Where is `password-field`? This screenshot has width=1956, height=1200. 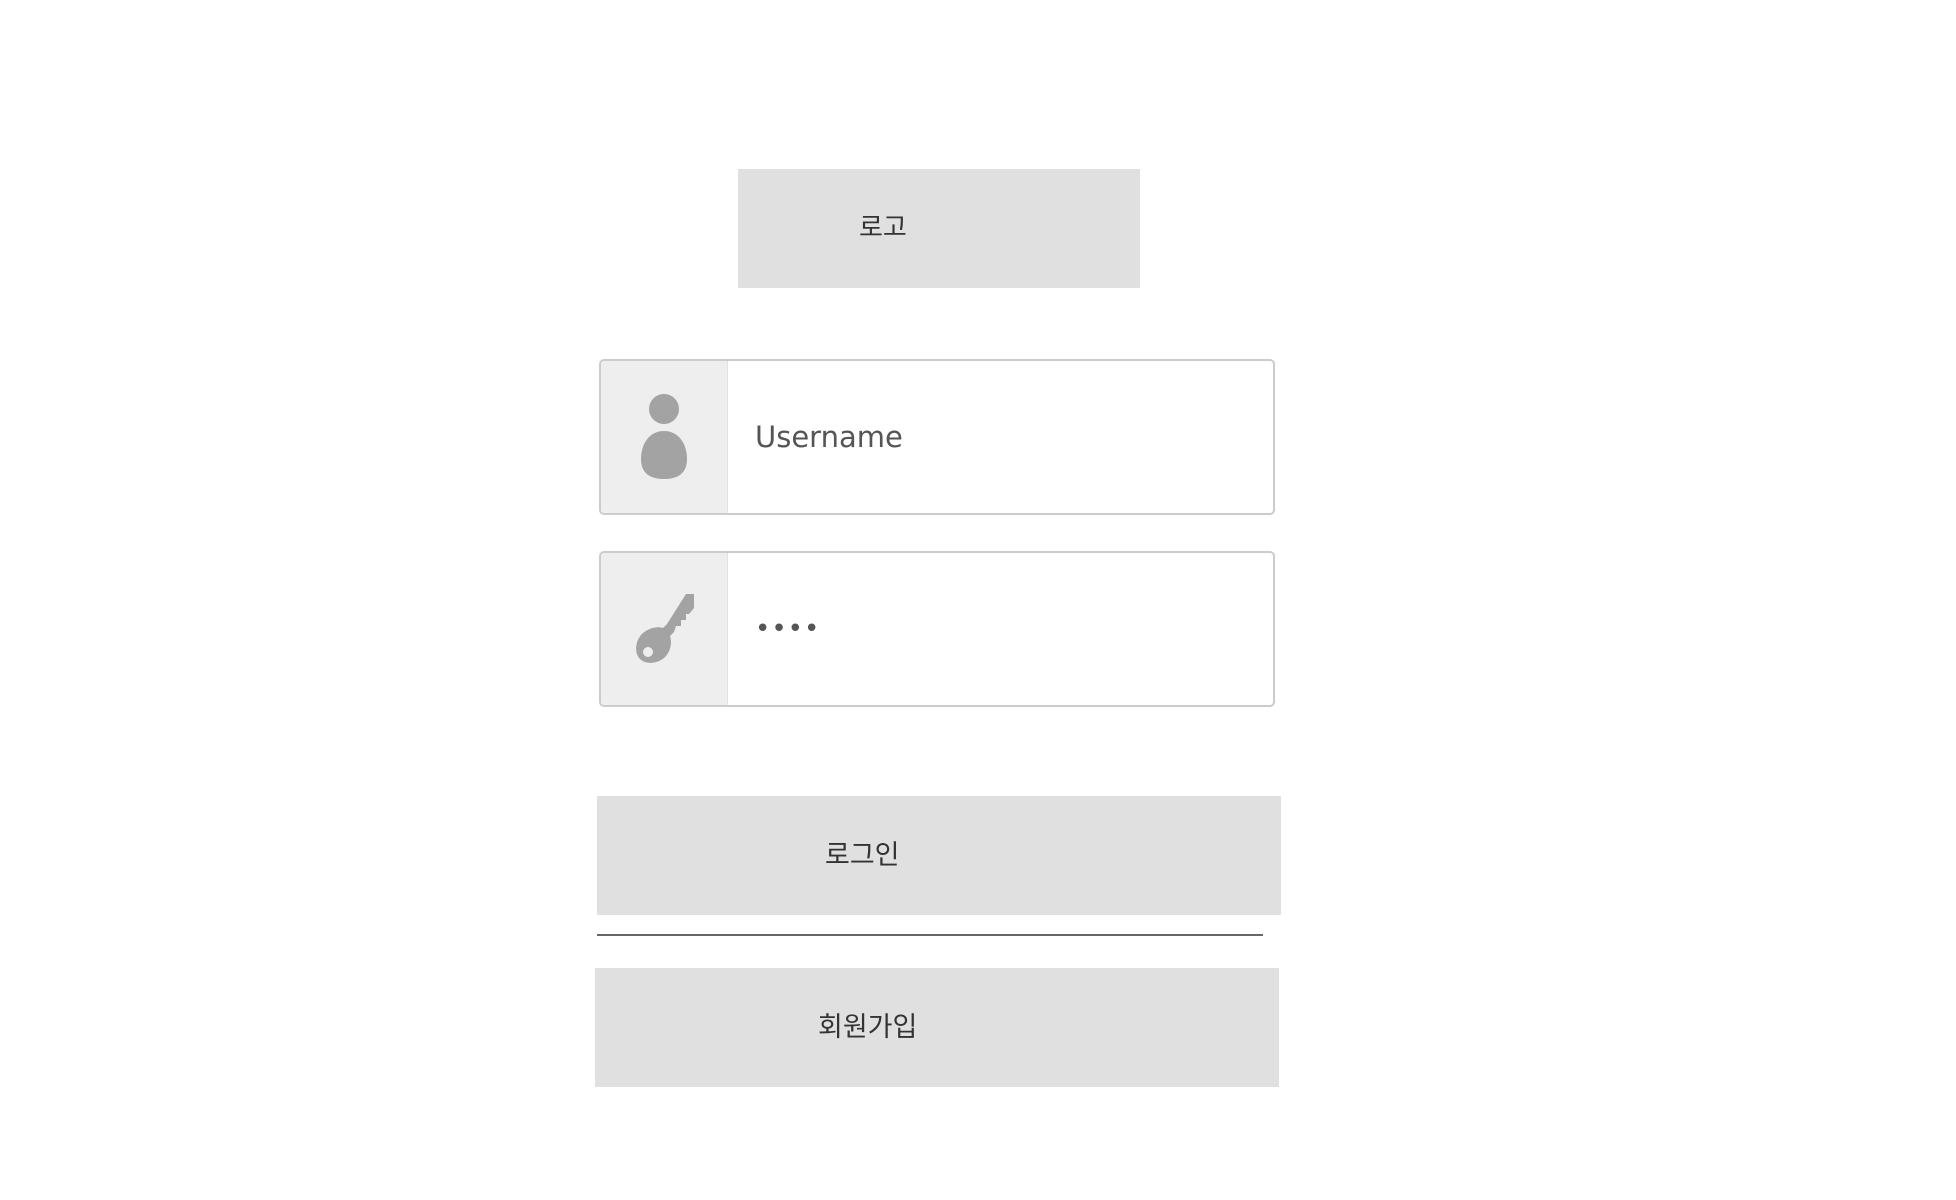
password-field is located at coordinates (937, 629).